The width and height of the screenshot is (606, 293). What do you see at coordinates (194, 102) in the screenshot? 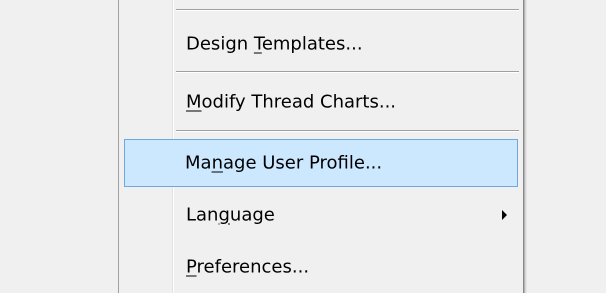
I see `accelerator-key: M` at bounding box center [194, 102].